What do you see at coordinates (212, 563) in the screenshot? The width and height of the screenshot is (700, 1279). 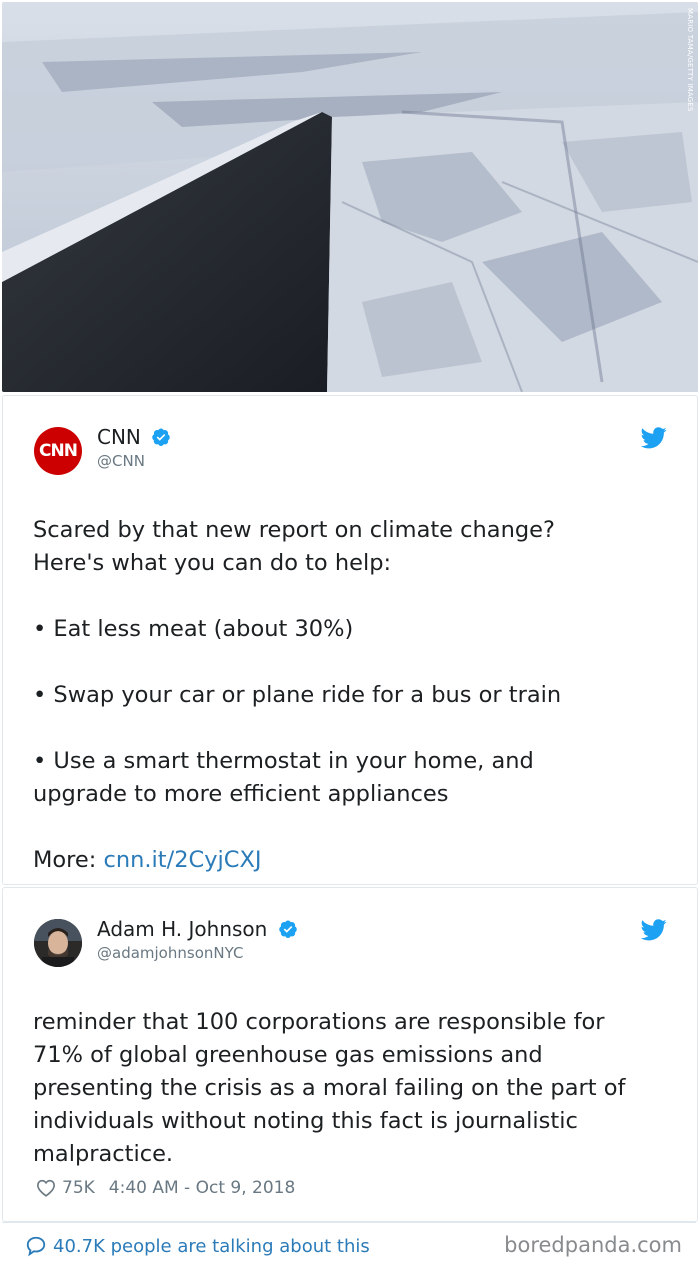 I see `tweet-line: Here's what you can do to help:` at bounding box center [212, 563].